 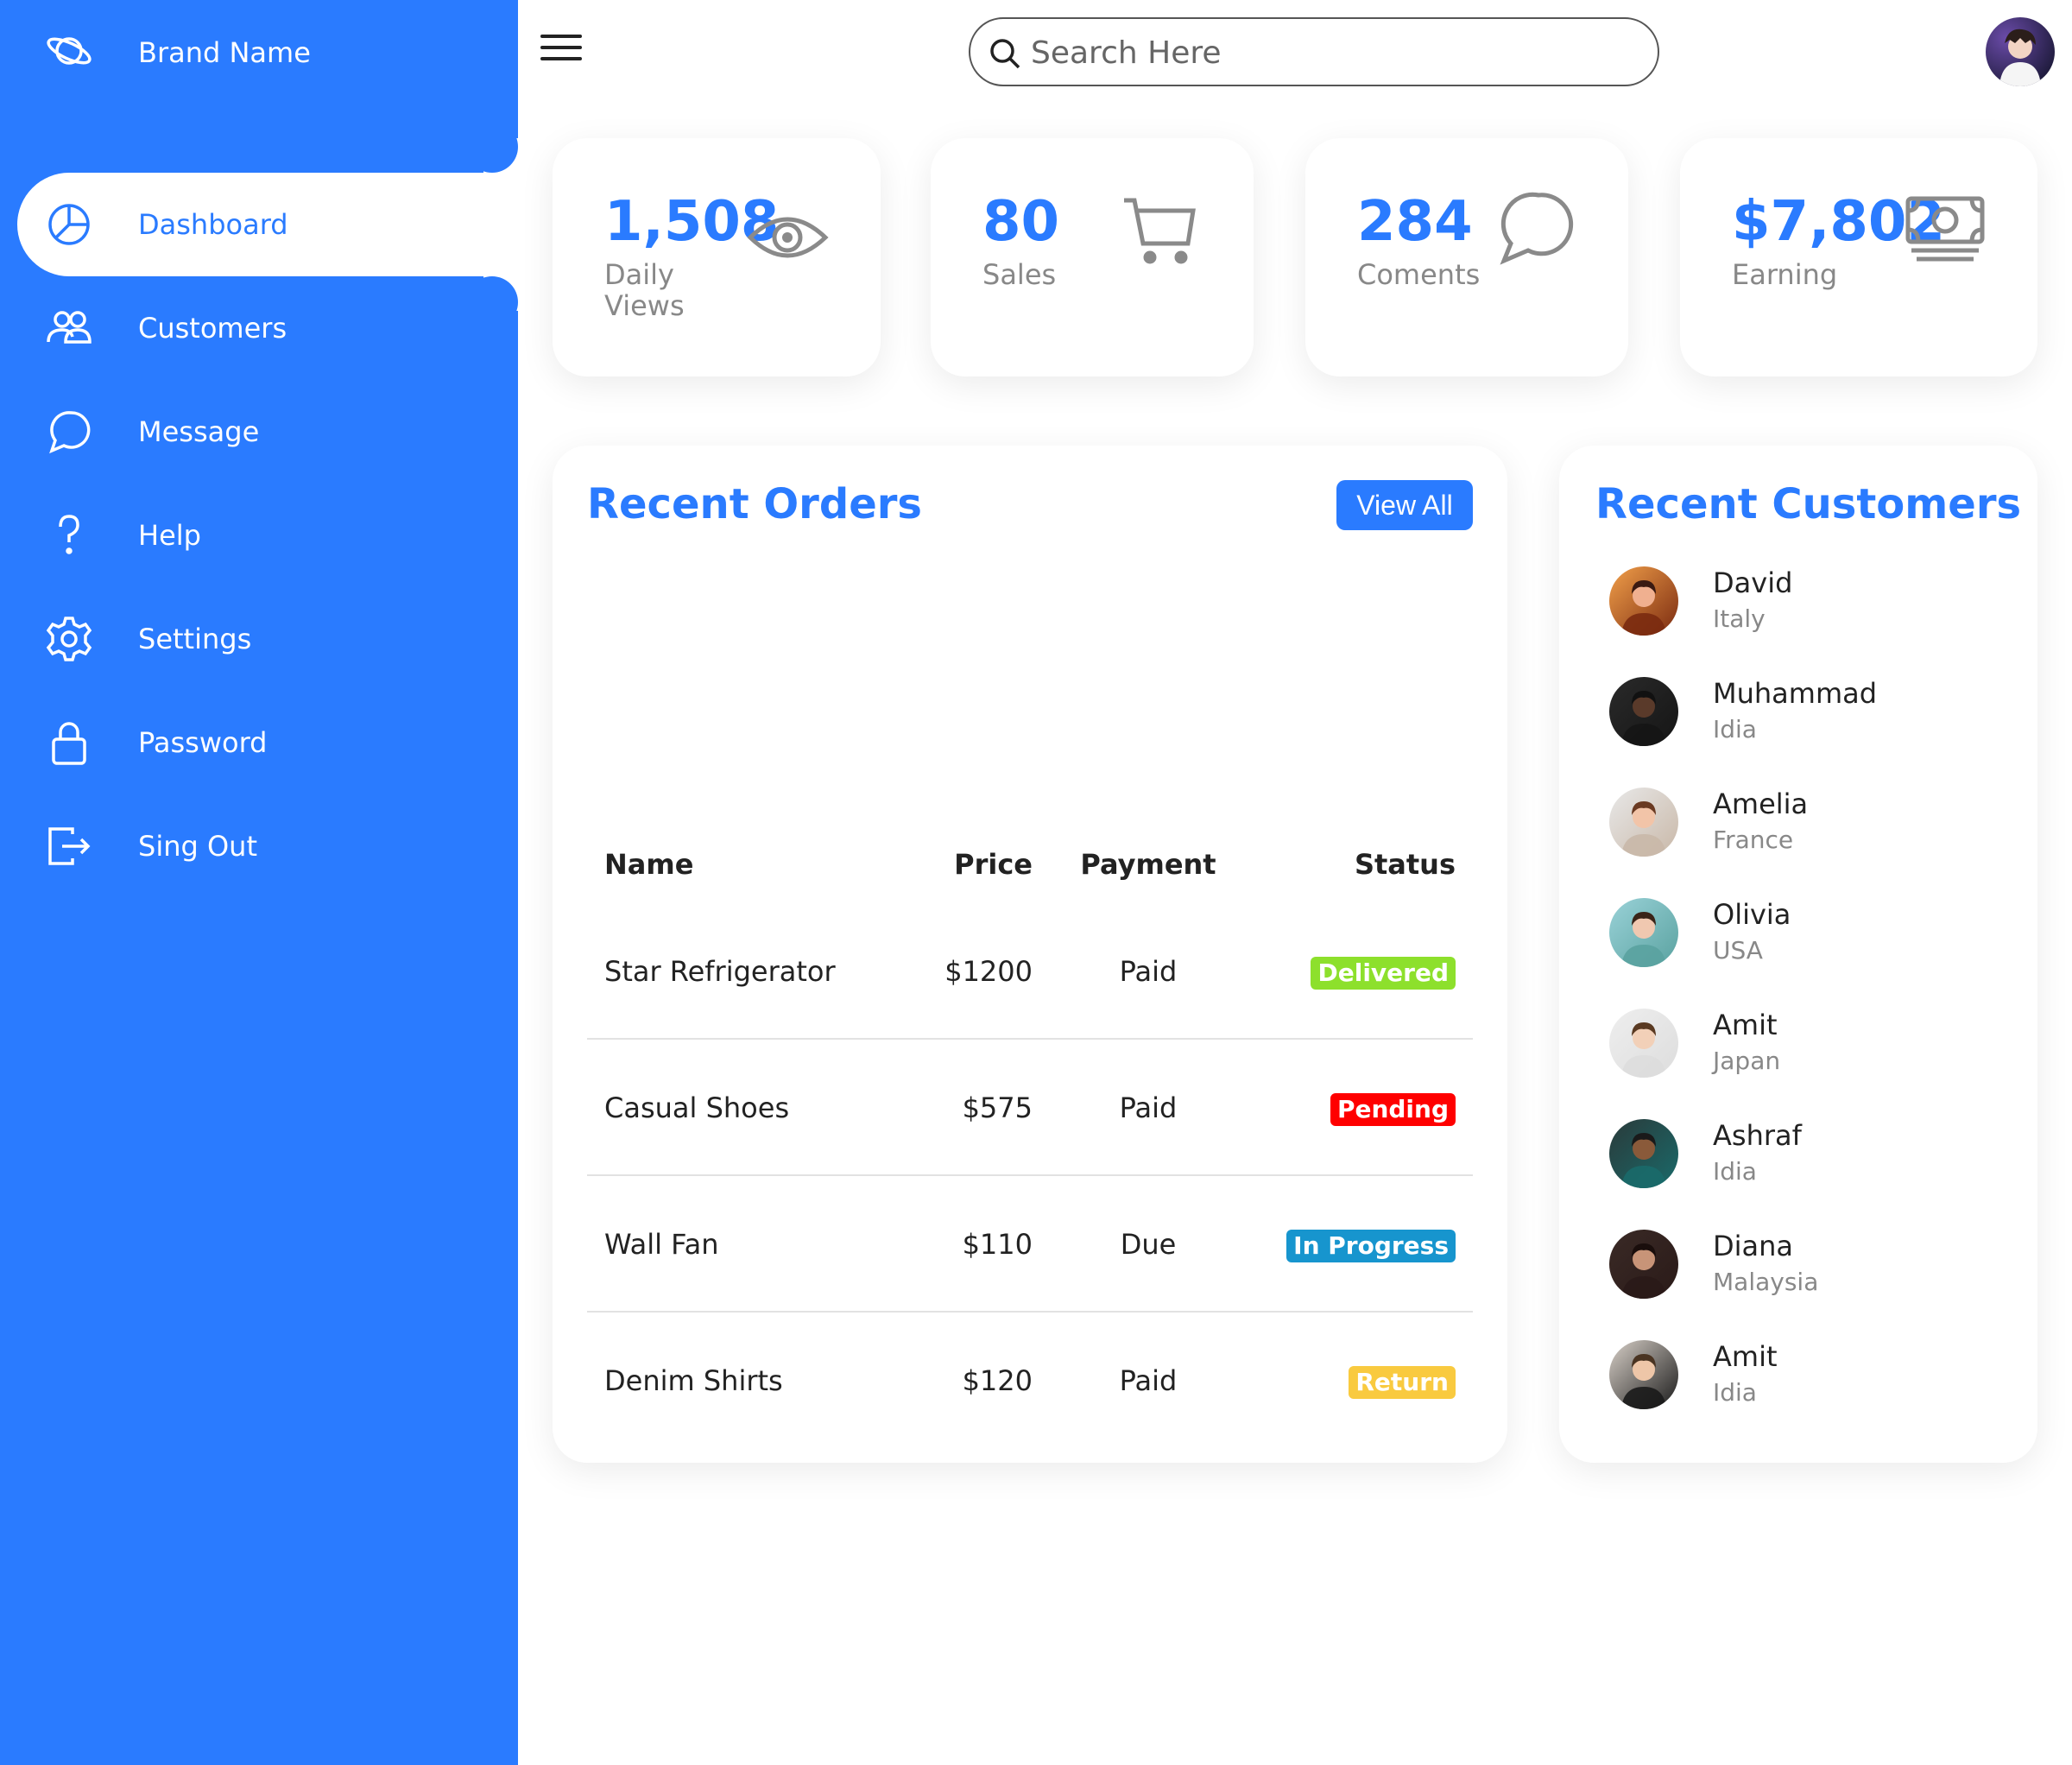 What do you see at coordinates (69, 743) in the screenshot?
I see `lock-icon` at bounding box center [69, 743].